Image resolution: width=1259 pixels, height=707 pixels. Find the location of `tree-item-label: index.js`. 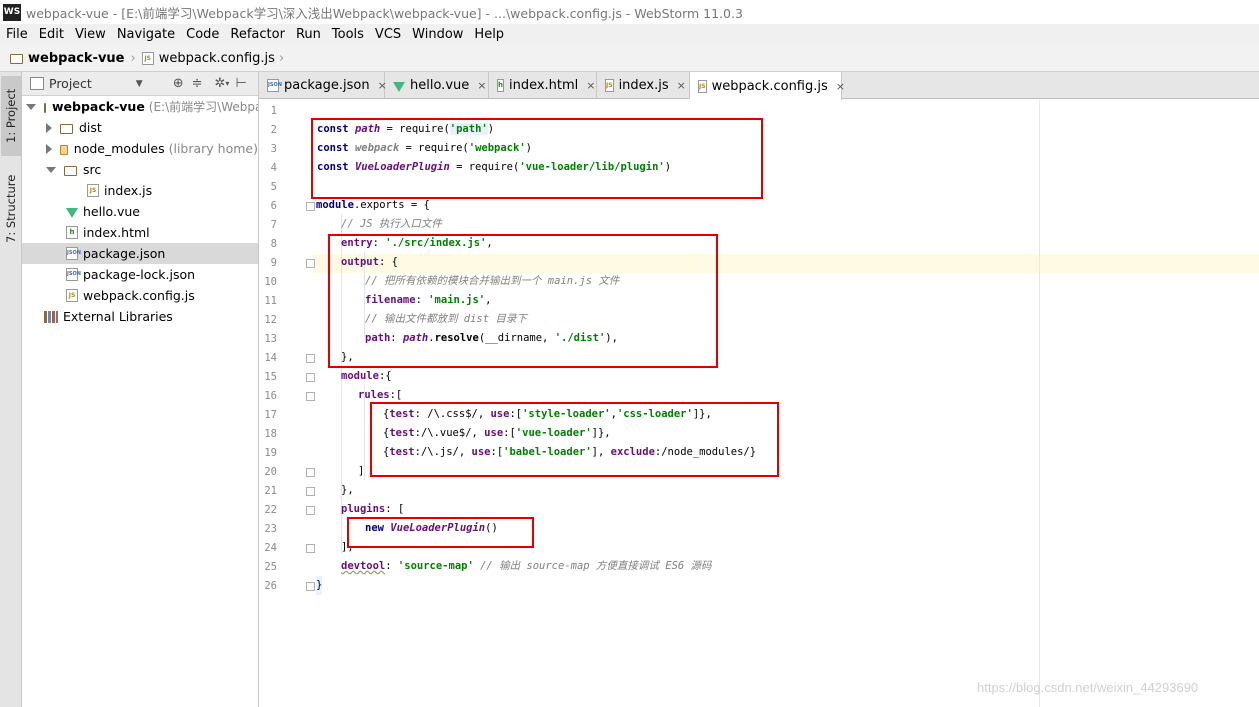

tree-item-label: index.js is located at coordinates (128, 190).